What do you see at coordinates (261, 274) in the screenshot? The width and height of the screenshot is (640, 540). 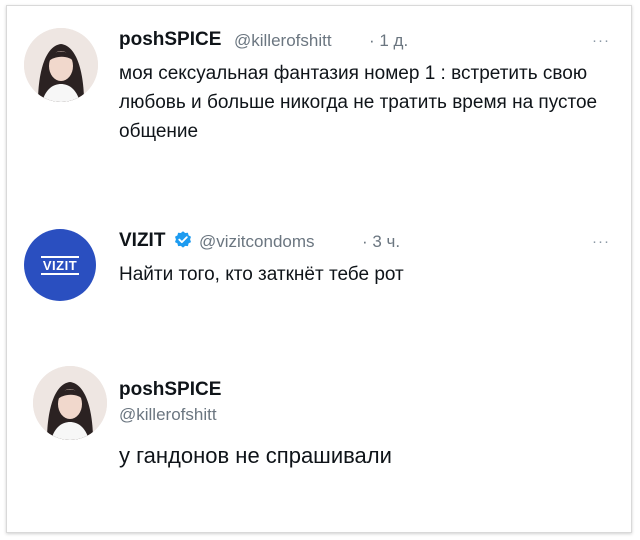 I see `tweet-text: Найти того, кто заткнёт тебе рот` at bounding box center [261, 274].